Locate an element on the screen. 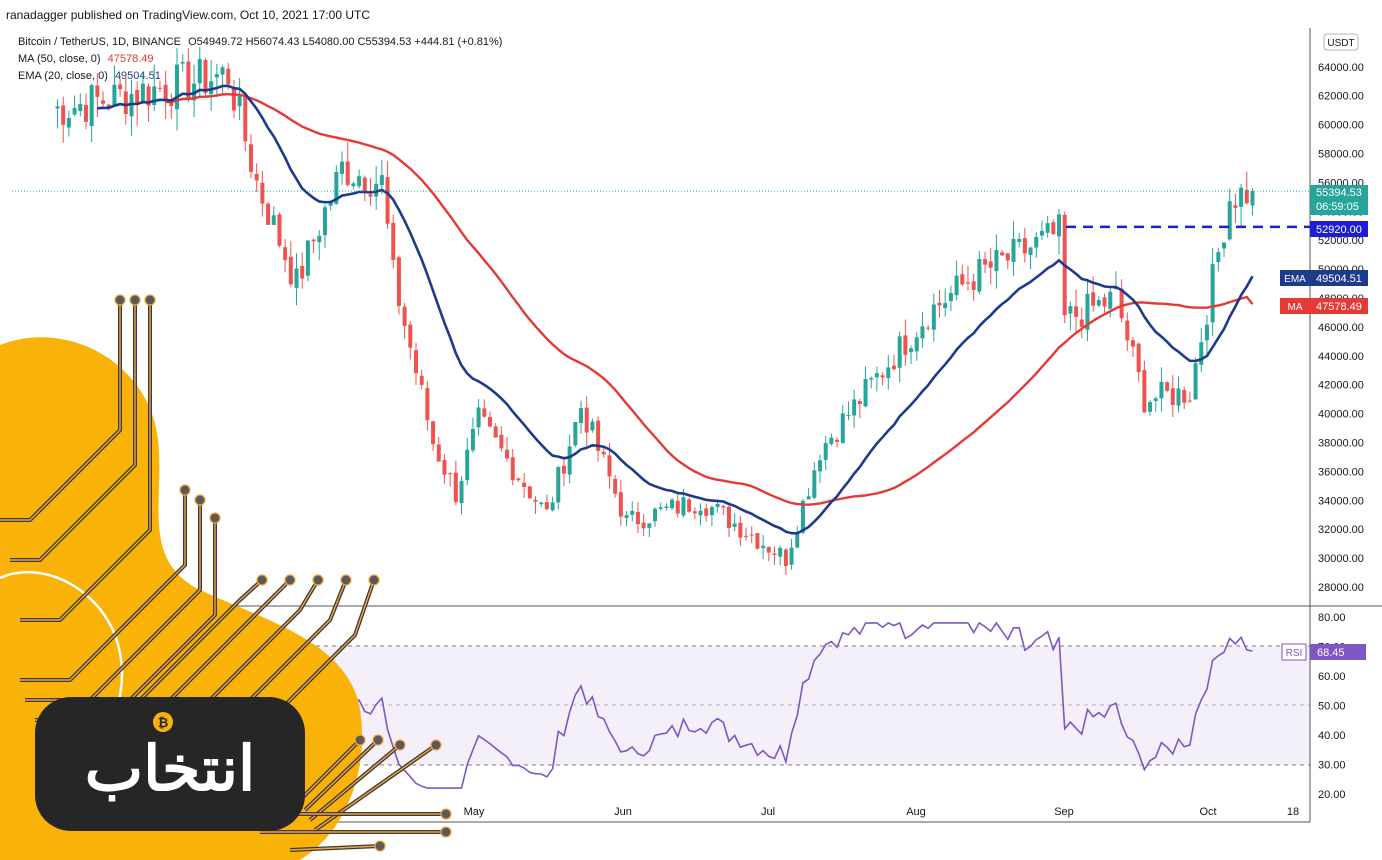 The image size is (1382, 860). ema-tag-value: 49504.51 is located at coordinates (1339, 279).